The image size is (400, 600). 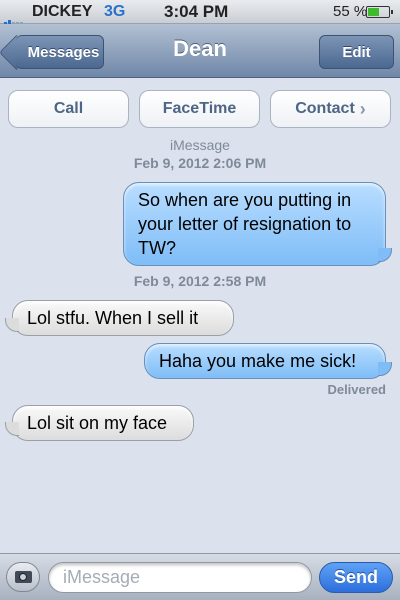 I want to click on call-button: Call, so click(x=68, y=109).